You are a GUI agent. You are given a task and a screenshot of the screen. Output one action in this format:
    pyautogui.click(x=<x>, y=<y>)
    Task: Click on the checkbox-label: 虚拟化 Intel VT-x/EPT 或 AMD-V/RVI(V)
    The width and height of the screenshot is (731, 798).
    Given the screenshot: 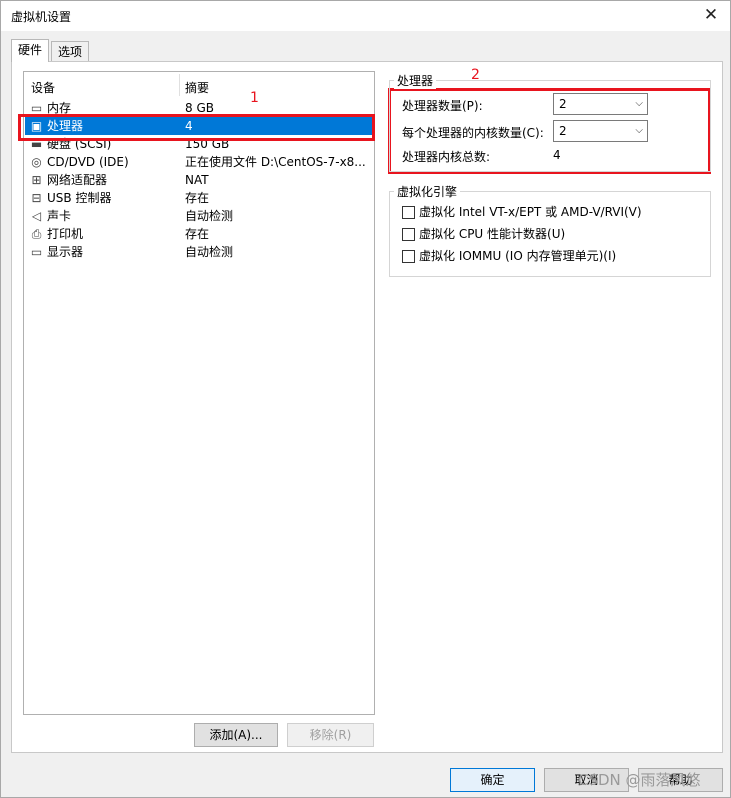 What is the action you would take?
    pyautogui.click(x=530, y=212)
    